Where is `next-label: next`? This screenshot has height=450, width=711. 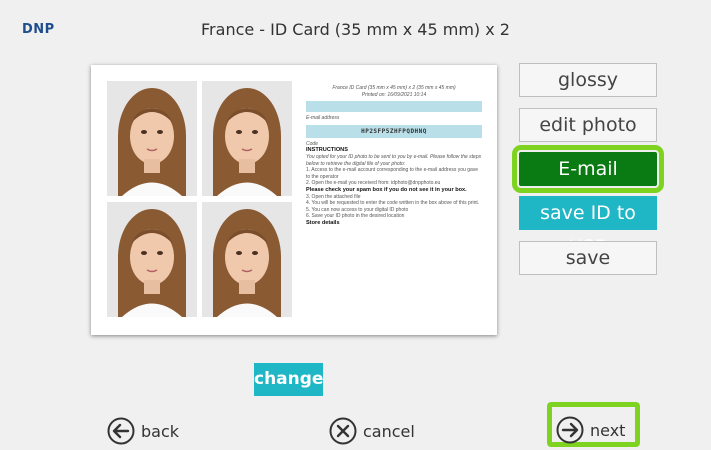 next-label: next is located at coordinates (608, 430).